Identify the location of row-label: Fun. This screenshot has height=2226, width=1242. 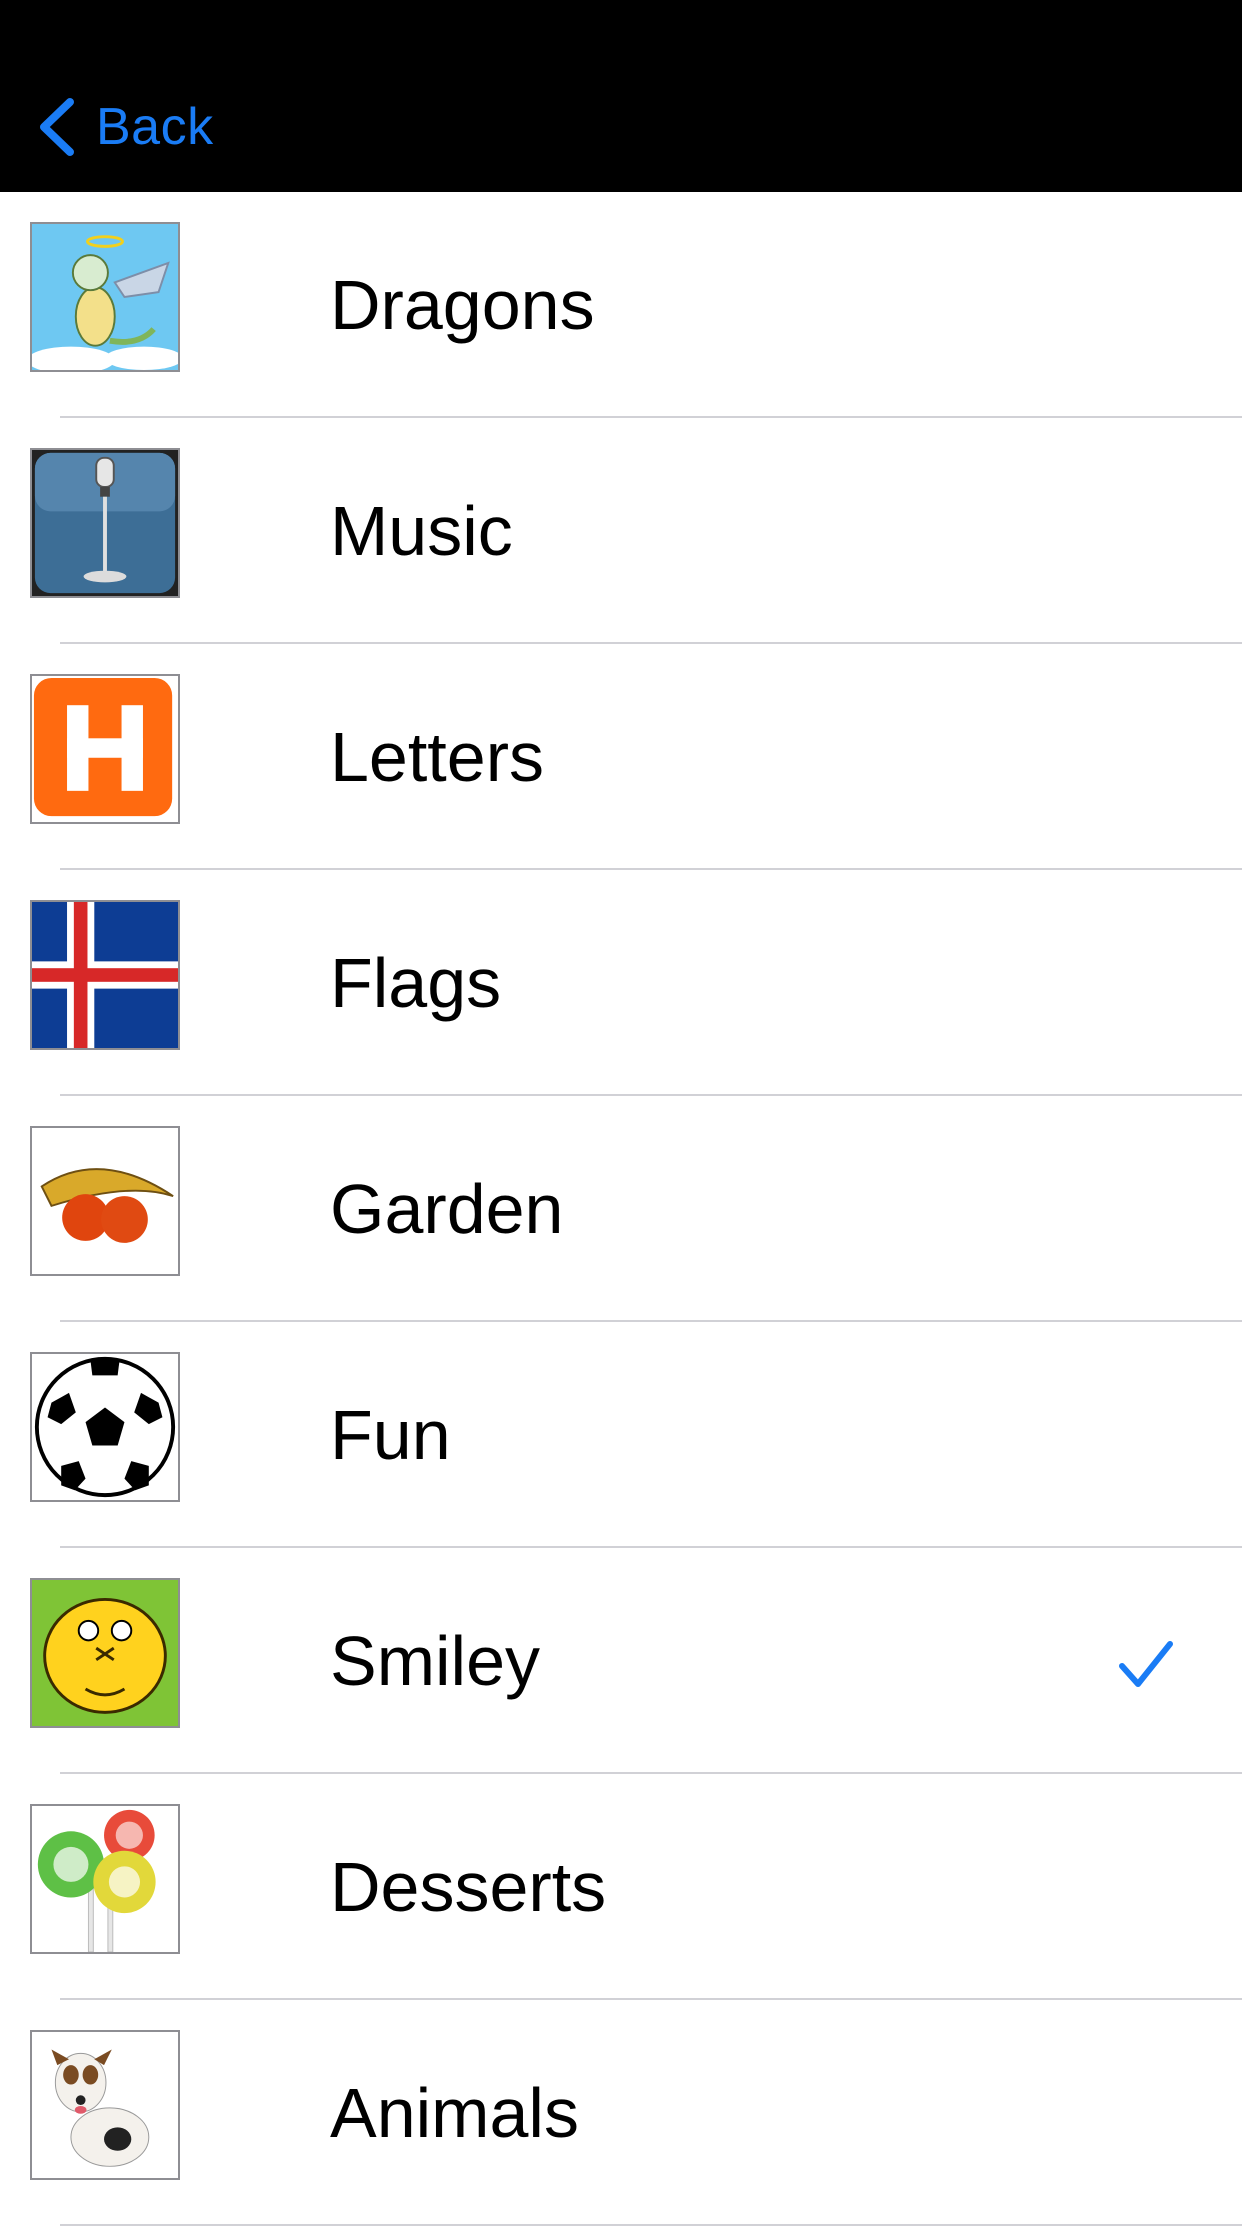
(390, 1435).